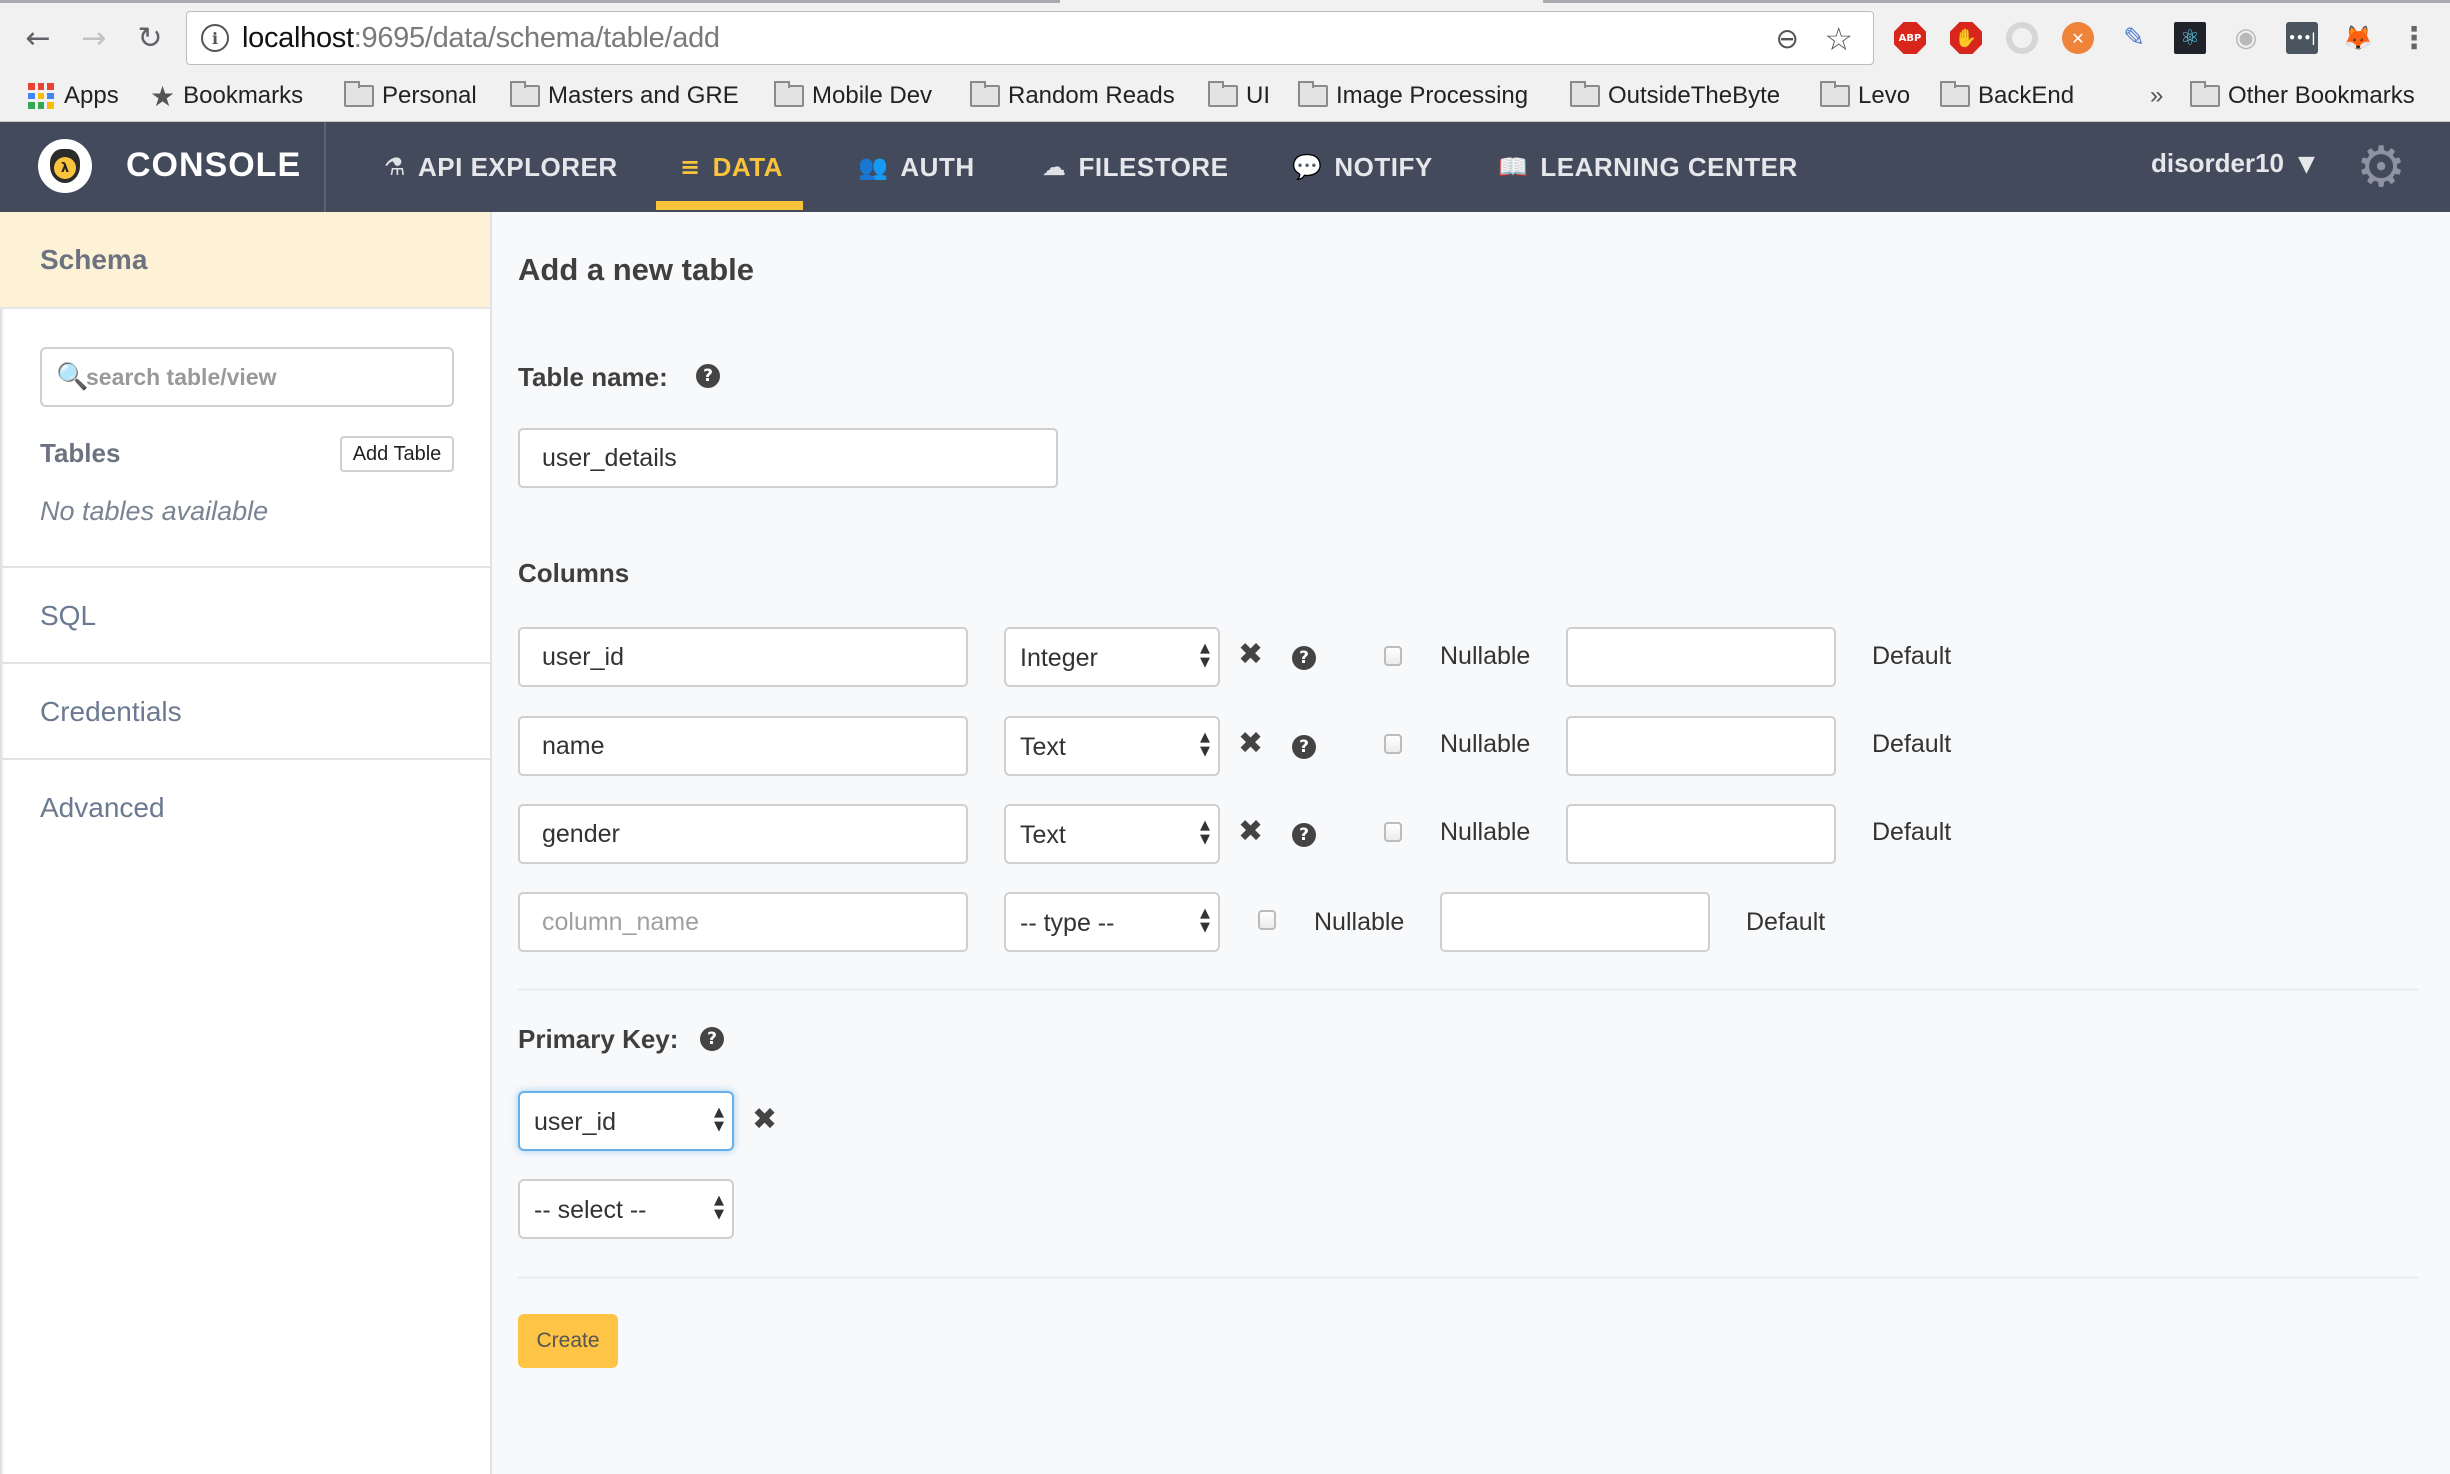  Describe the element at coordinates (764, 1120) in the screenshot. I see `remove-primary-key-icon: ✖` at that location.